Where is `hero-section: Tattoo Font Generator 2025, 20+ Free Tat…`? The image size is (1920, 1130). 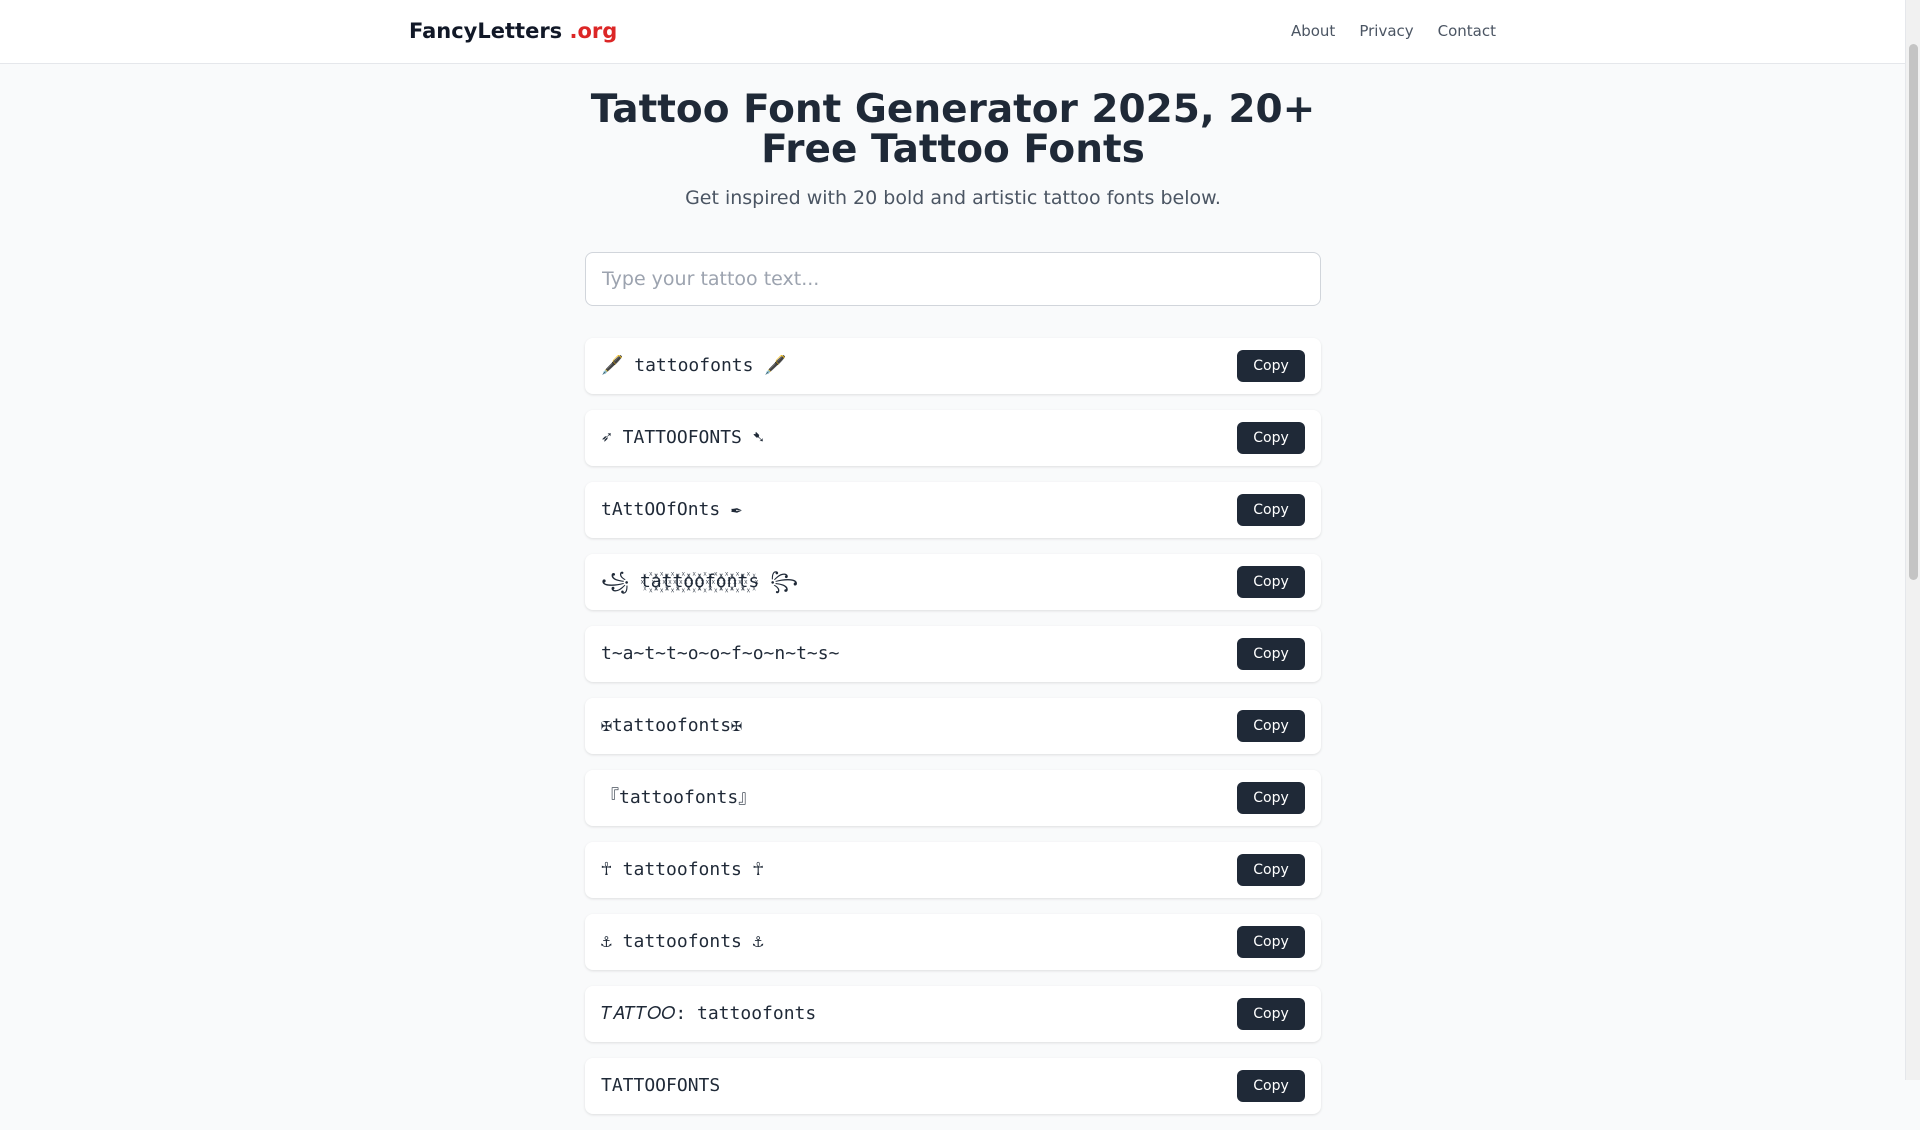
hero-section: Tattoo Font Generator 2025, 20+ Free Tat… is located at coordinates (953, 148).